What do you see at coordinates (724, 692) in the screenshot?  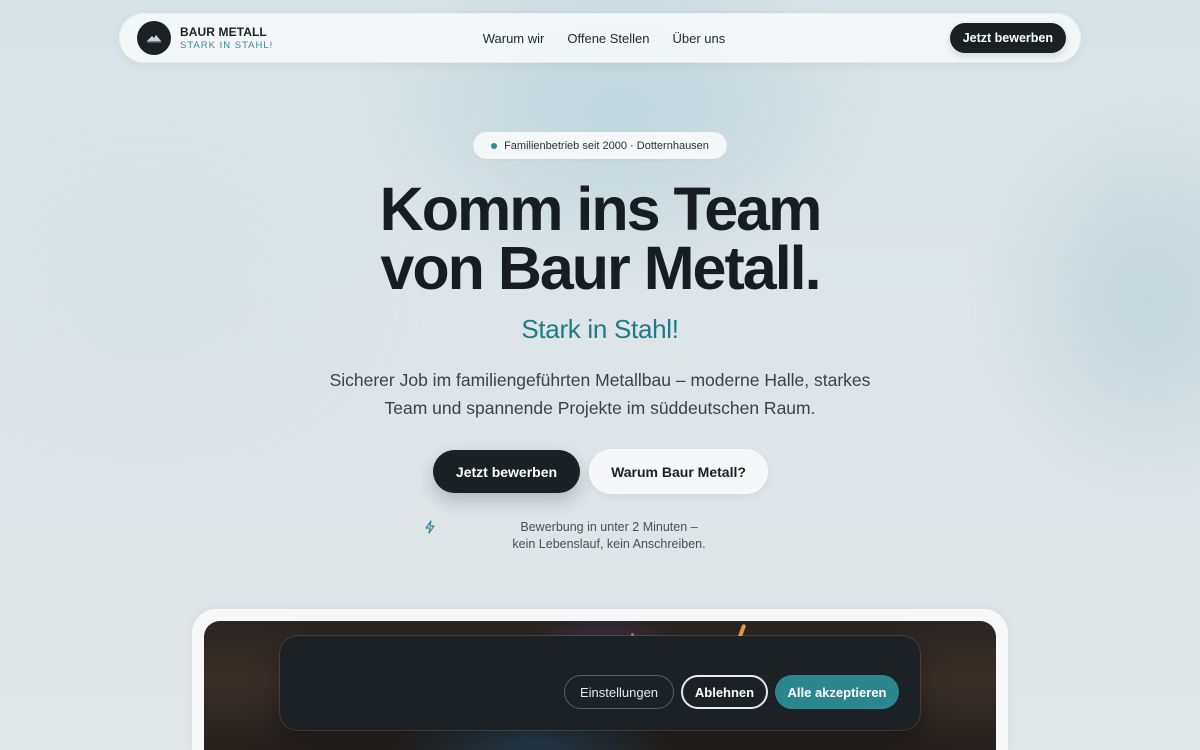 I see `cookie-reject-button: Ablehnen` at bounding box center [724, 692].